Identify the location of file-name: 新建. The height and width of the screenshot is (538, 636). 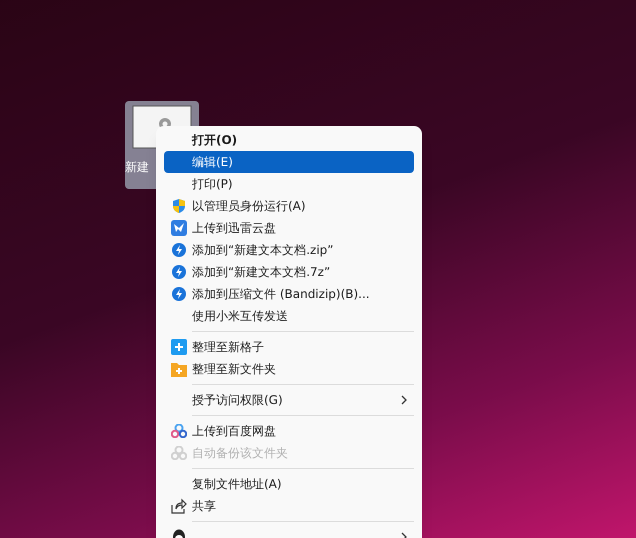
(137, 167).